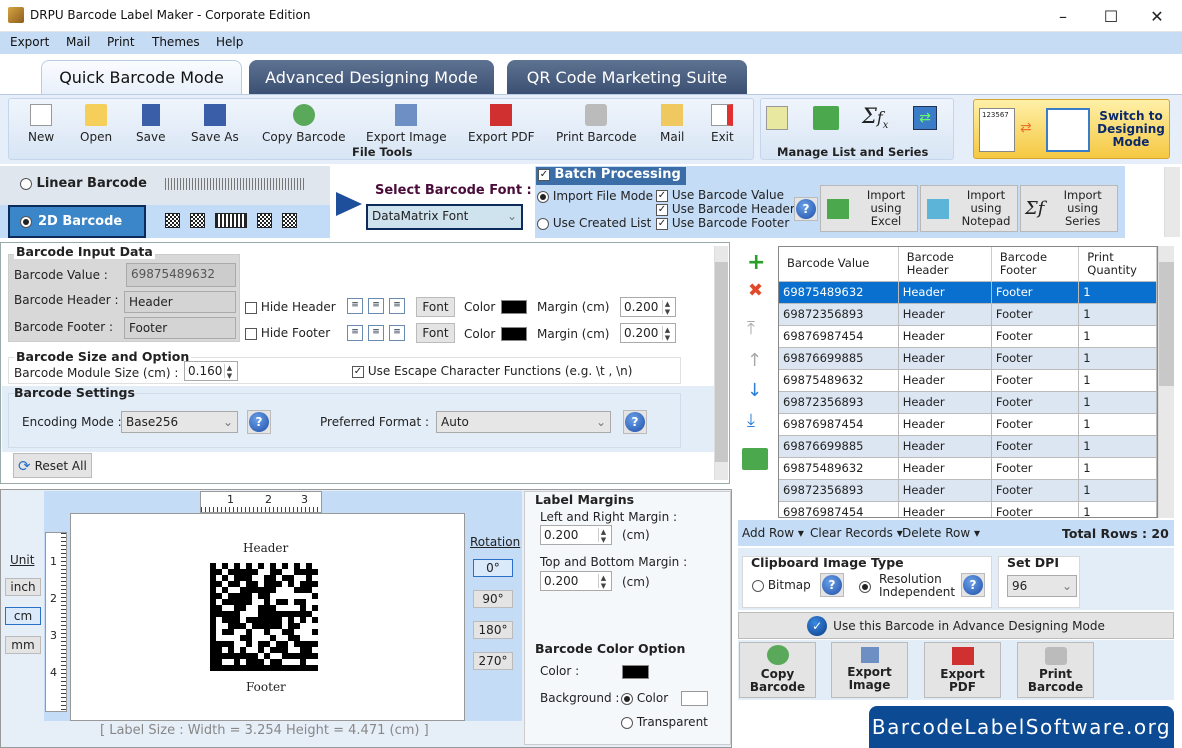 The image size is (1182, 748). What do you see at coordinates (969, 208) in the screenshot?
I see `import-notepad-button: Import using Notepad` at bounding box center [969, 208].